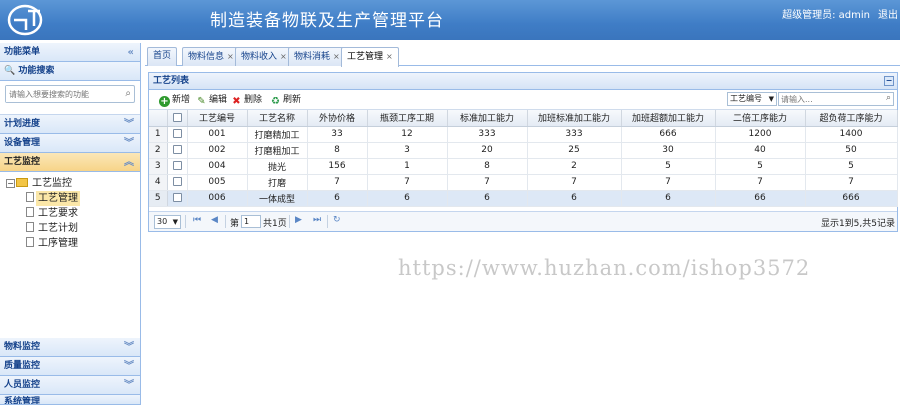 The height and width of the screenshot is (405, 900). What do you see at coordinates (73, 213) in the screenshot?
I see `tree-item-process-requirements: 工艺要求` at bounding box center [73, 213].